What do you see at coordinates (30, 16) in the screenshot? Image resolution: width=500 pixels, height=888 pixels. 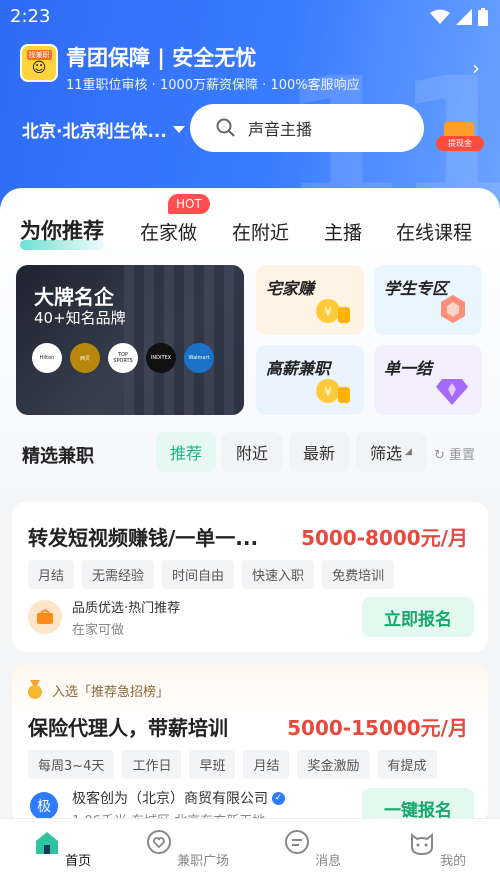 I see `status-time: 2:23` at bounding box center [30, 16].